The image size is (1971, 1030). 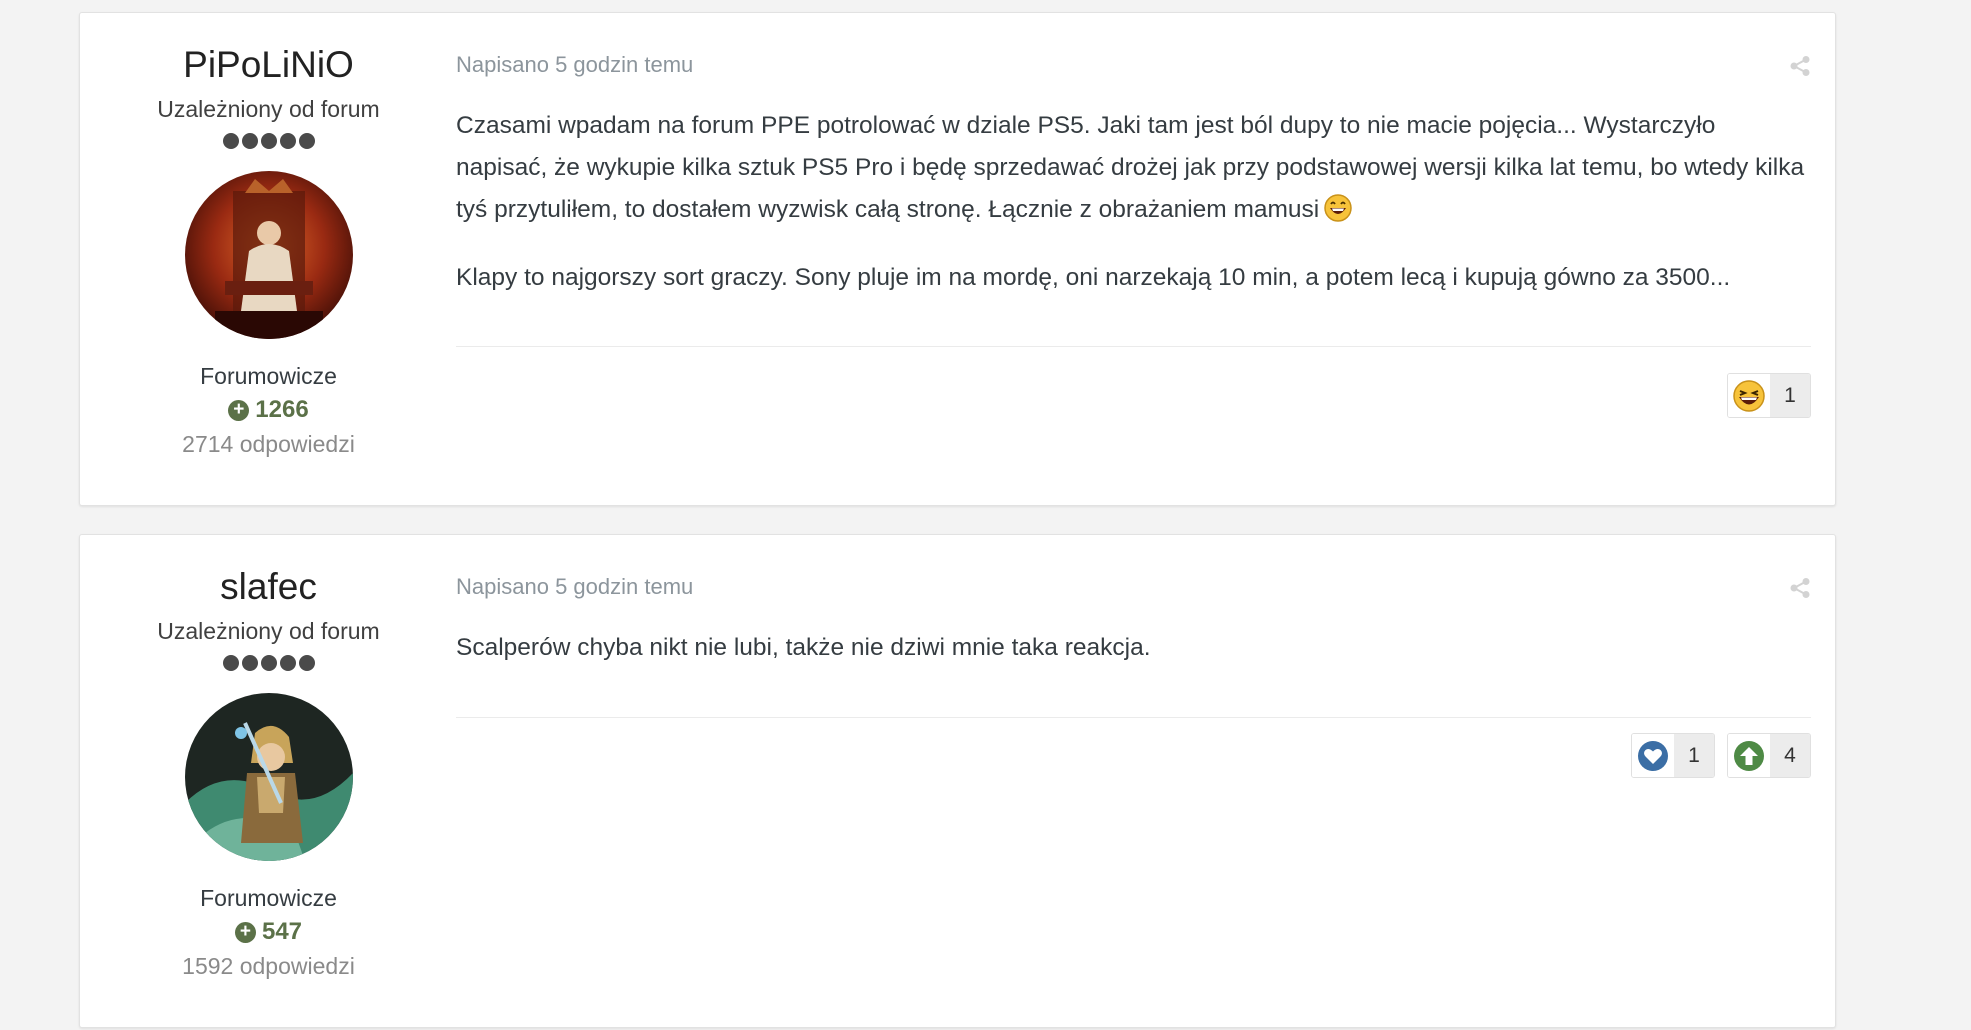 I want to click on reactions-bar: 1 4, so click(x=1721, y=755).